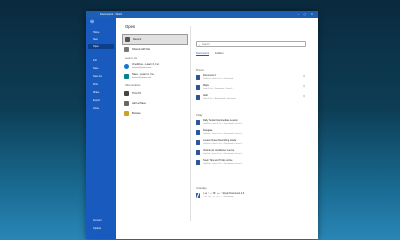  I want to click on mindluster-logo: Mind Luster, so click(218, 203).